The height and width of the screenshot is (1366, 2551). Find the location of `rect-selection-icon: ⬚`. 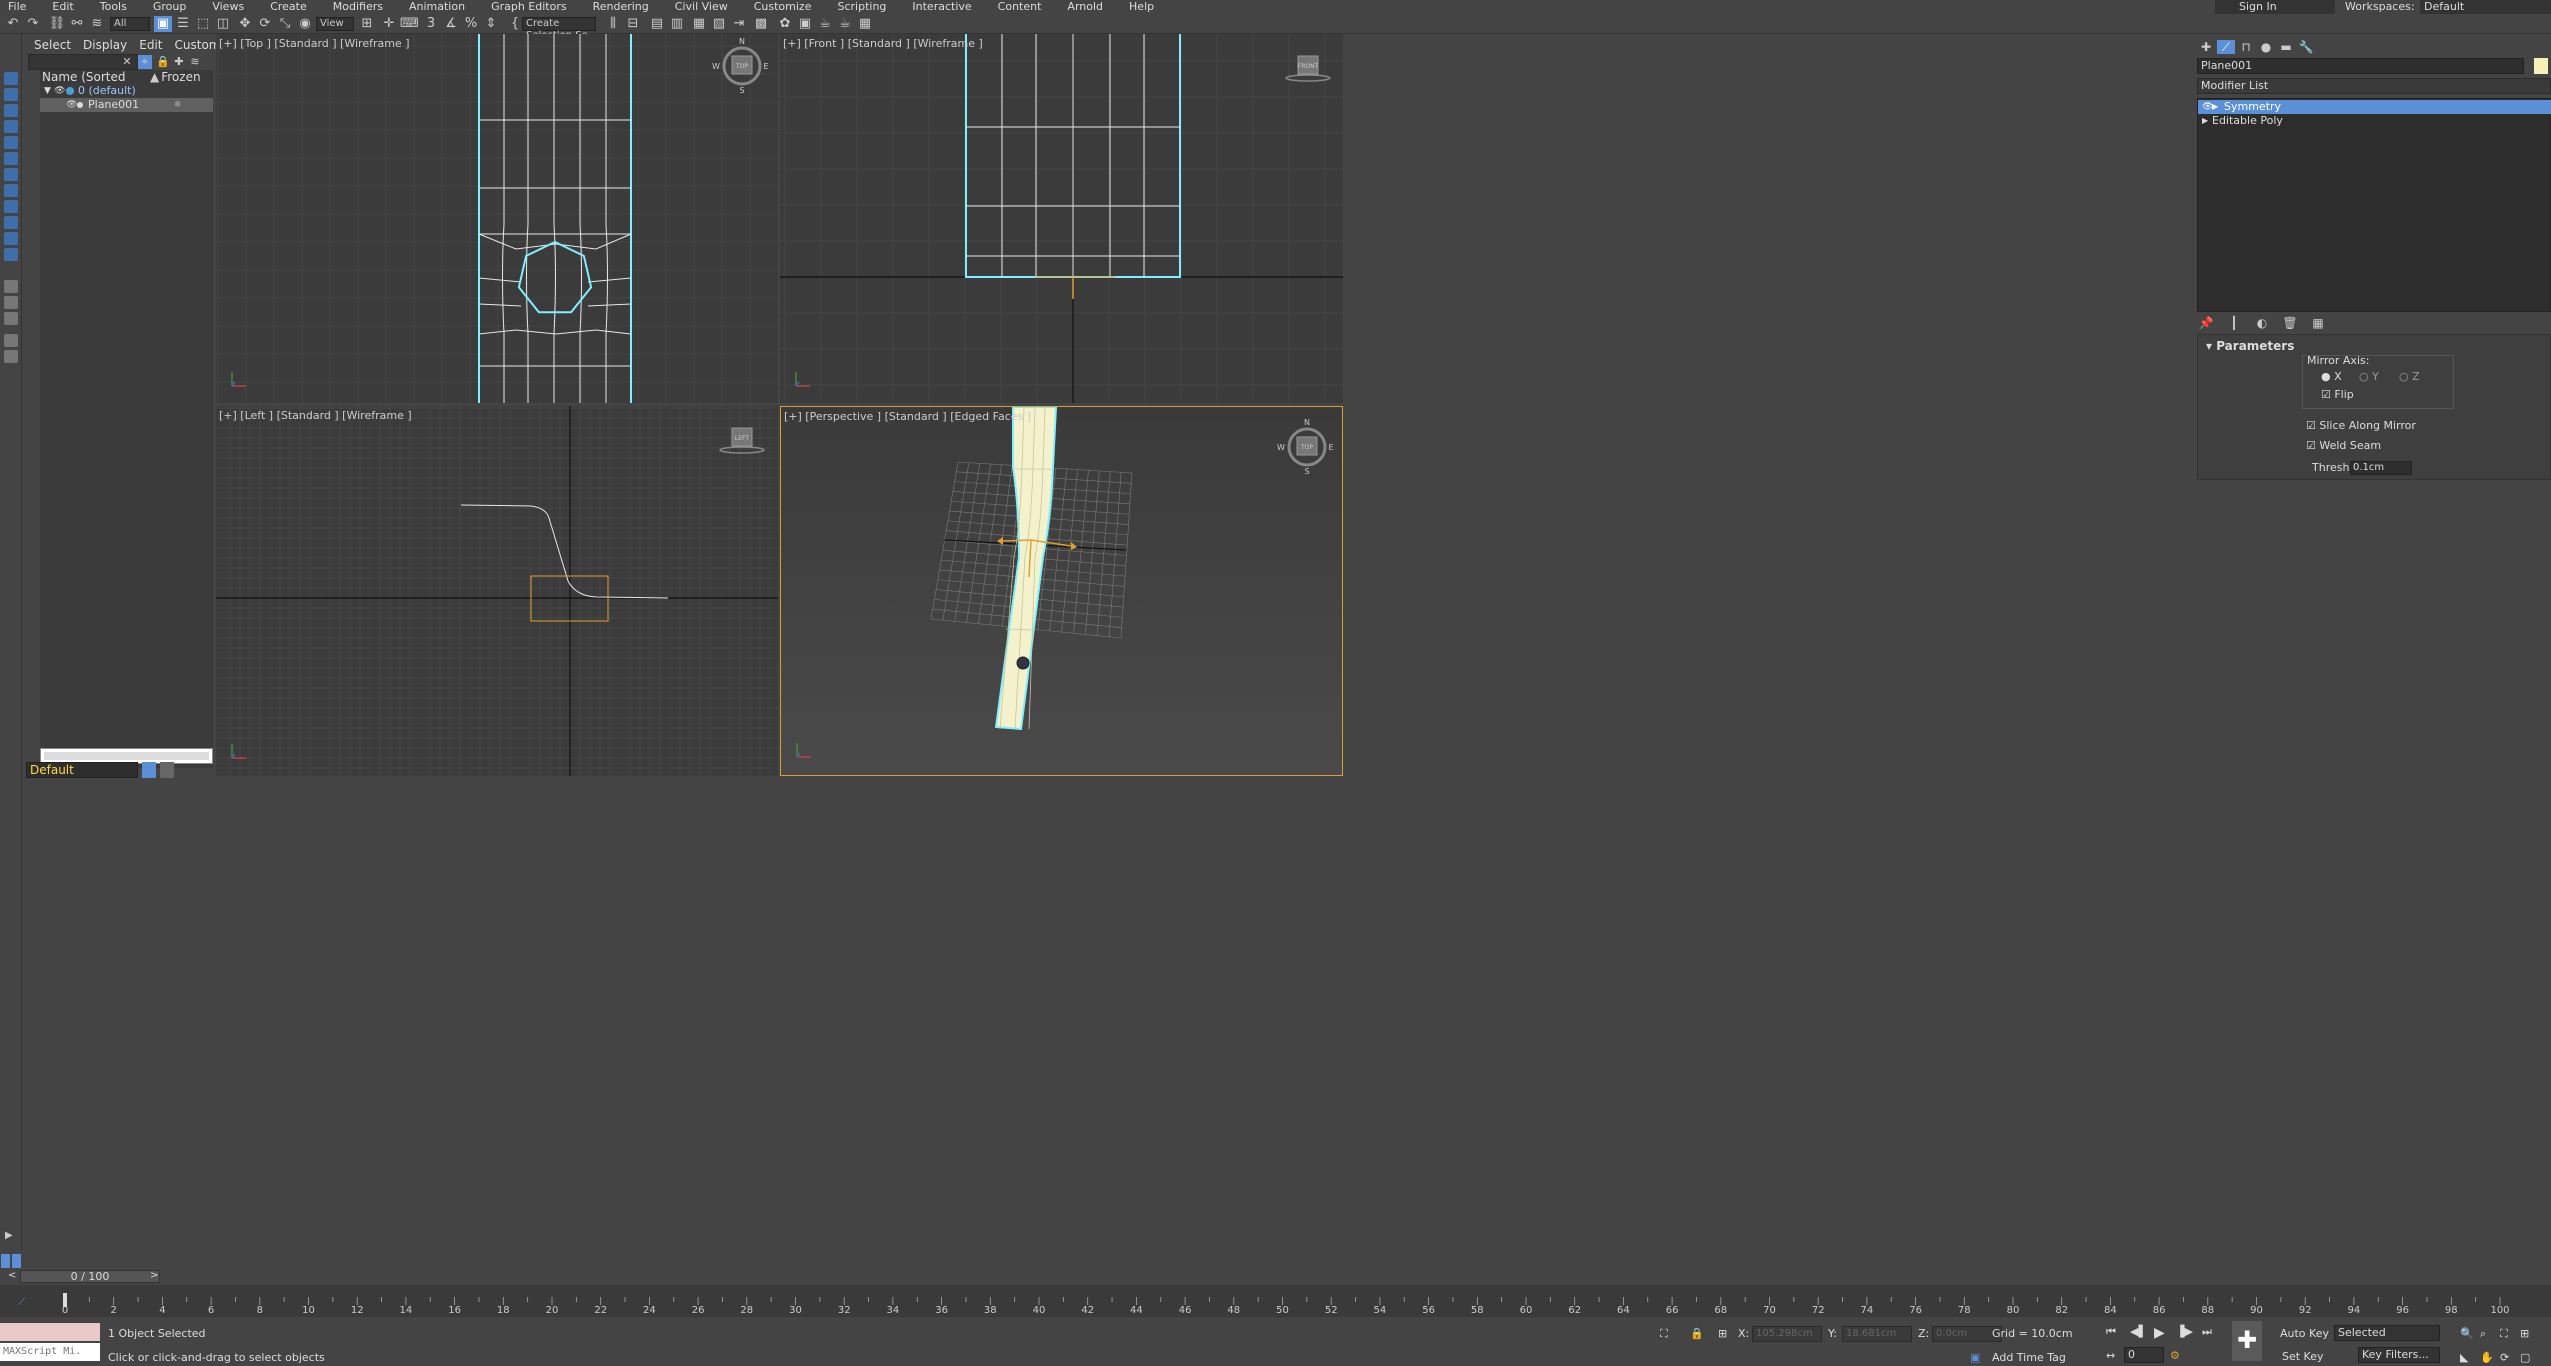

rect-selection-icon: ⬚ is located at coordinates (203, 24).